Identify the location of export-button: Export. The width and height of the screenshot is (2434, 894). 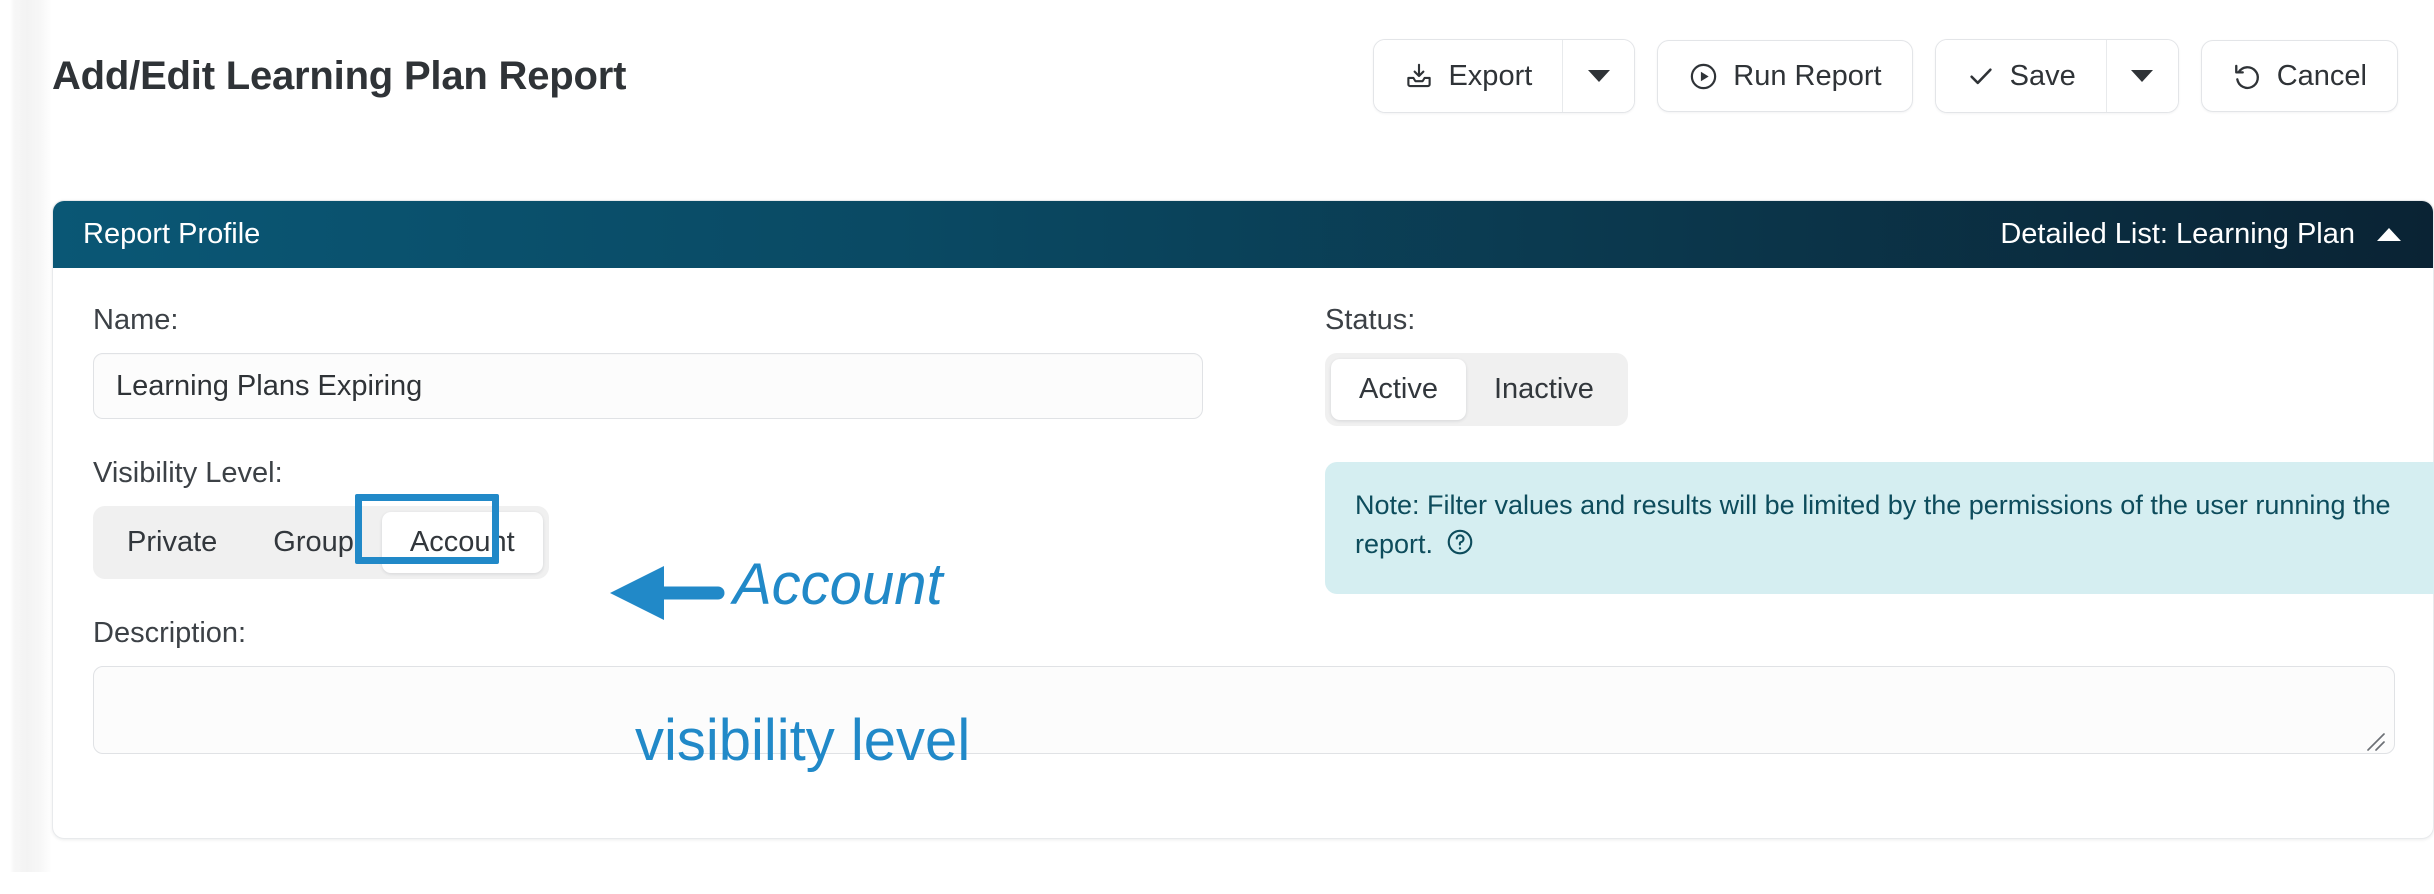
(1468, 76).